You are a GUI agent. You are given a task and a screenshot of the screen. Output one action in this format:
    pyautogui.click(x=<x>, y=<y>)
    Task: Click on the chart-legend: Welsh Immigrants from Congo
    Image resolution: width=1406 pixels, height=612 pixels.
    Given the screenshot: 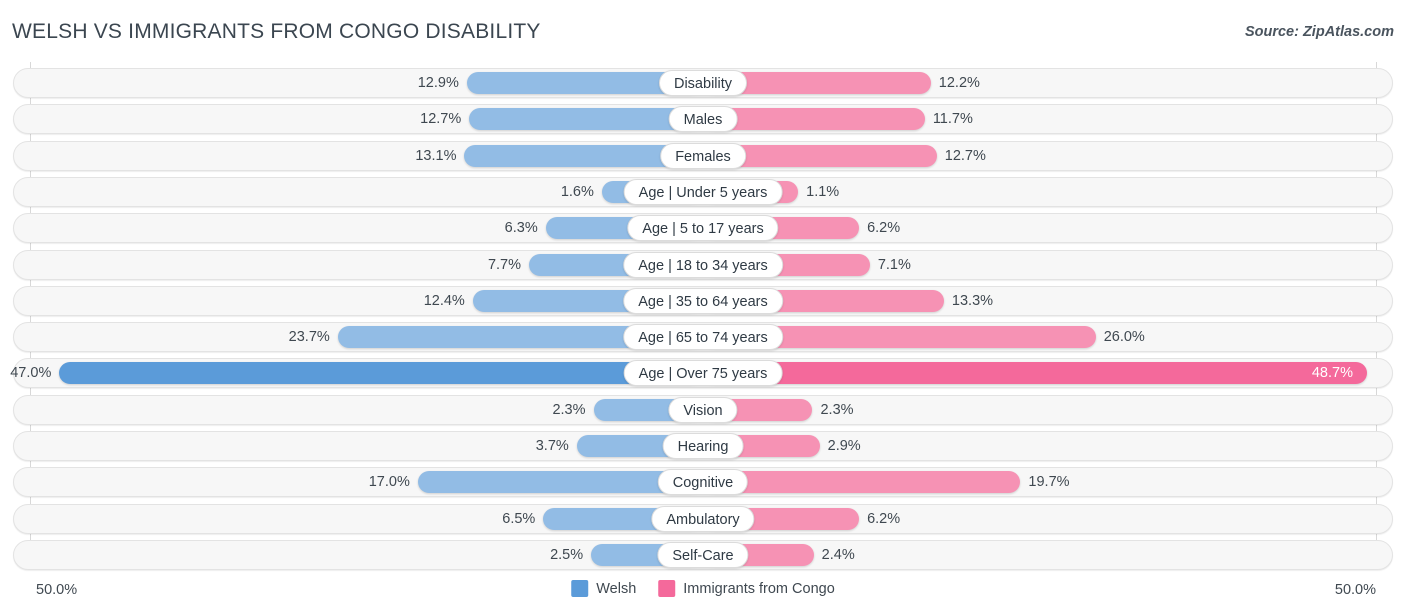 What is the action you would take?
    pyautogui.click(x=703, y=588)
    